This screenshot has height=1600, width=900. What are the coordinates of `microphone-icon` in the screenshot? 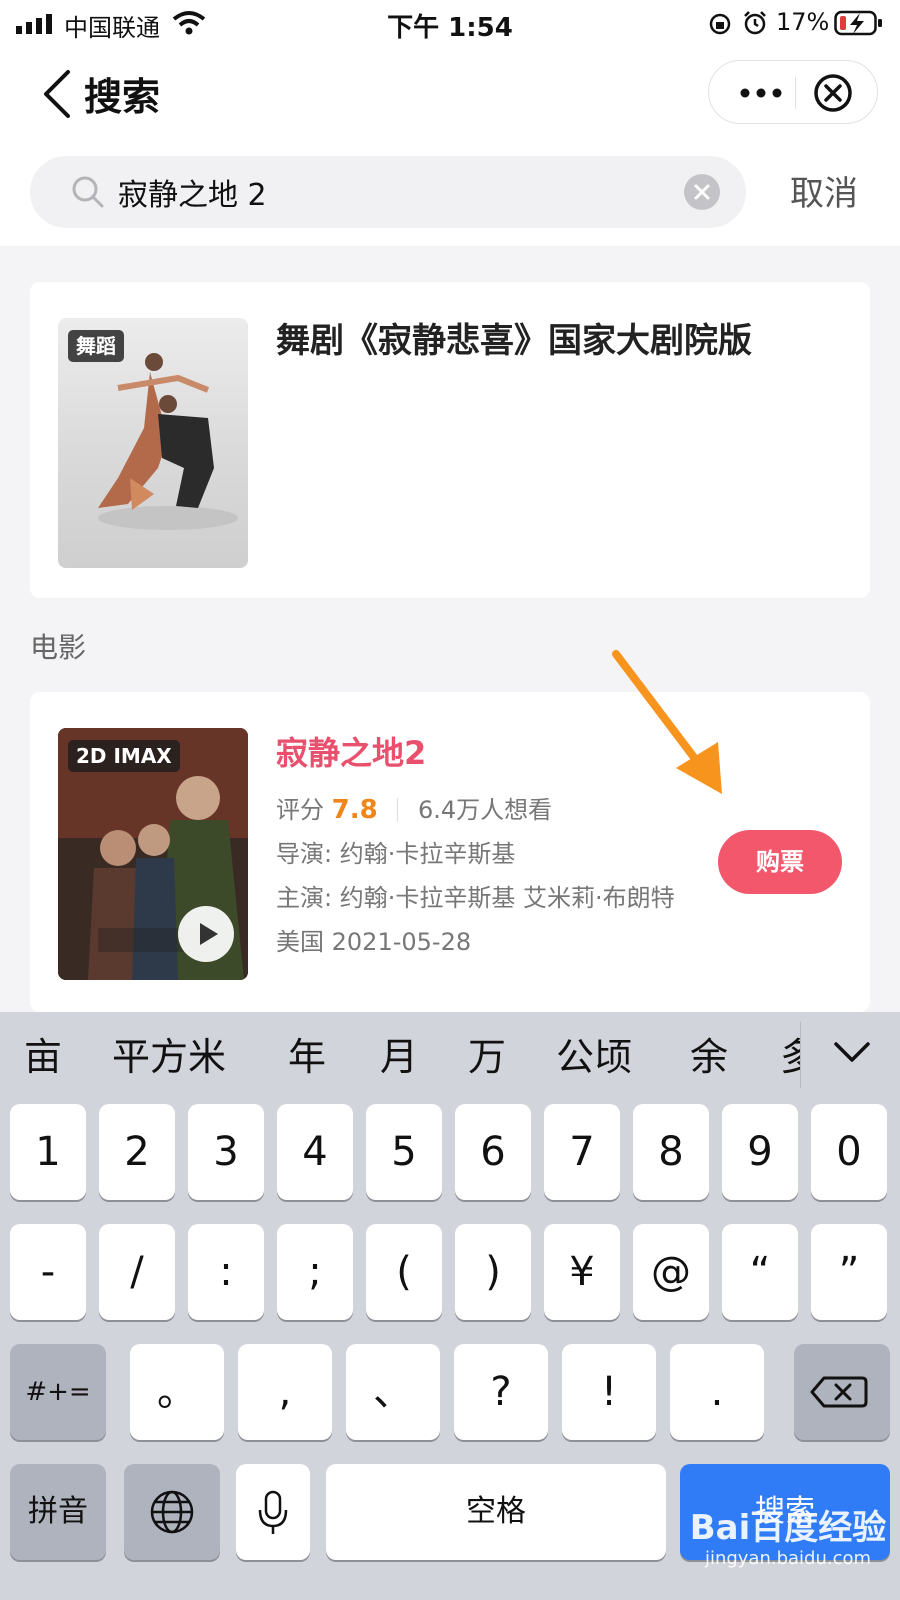 It's located at (273, 1512).